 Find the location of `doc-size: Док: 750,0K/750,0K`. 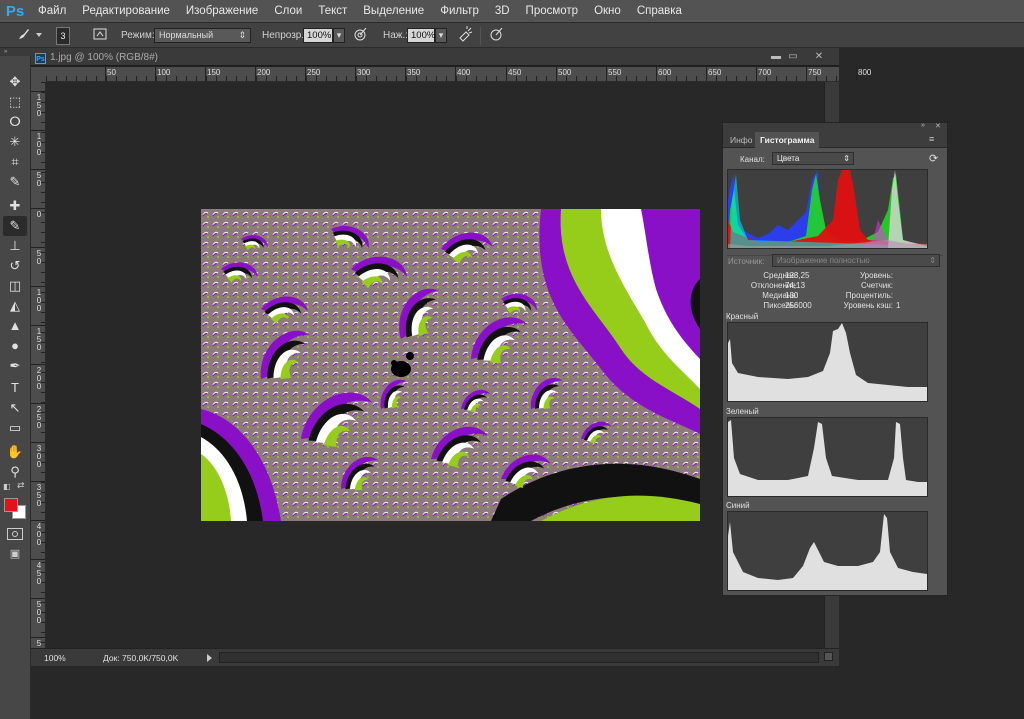

doc-size: Док: 750,0K/750,0K is located at coordinates (141, 658).